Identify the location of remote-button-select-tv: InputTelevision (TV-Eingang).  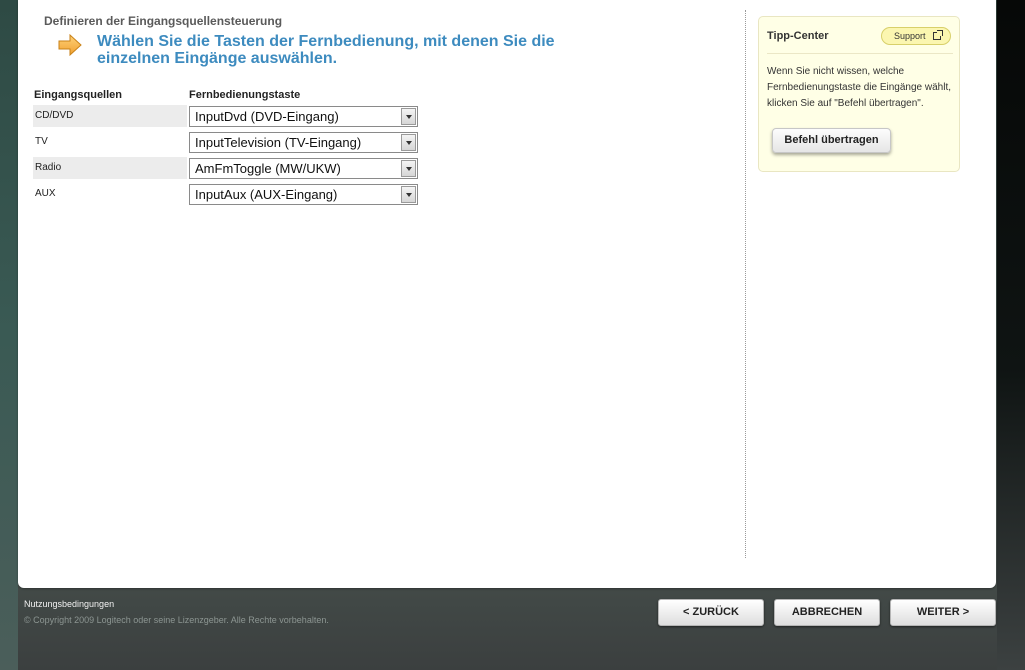
(303, 142).